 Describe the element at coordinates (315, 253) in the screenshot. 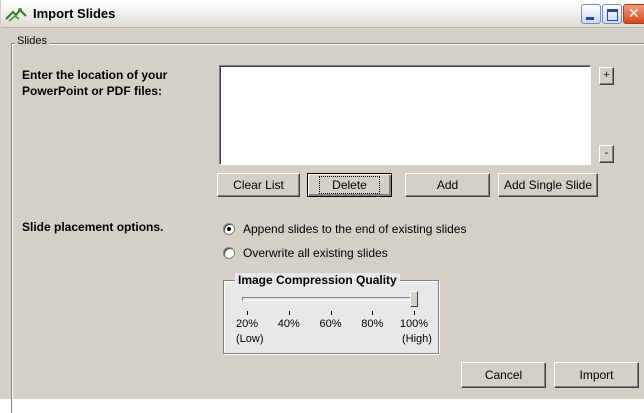

I see `overwrite-option-label: Overwrite all existing slides` at that location.